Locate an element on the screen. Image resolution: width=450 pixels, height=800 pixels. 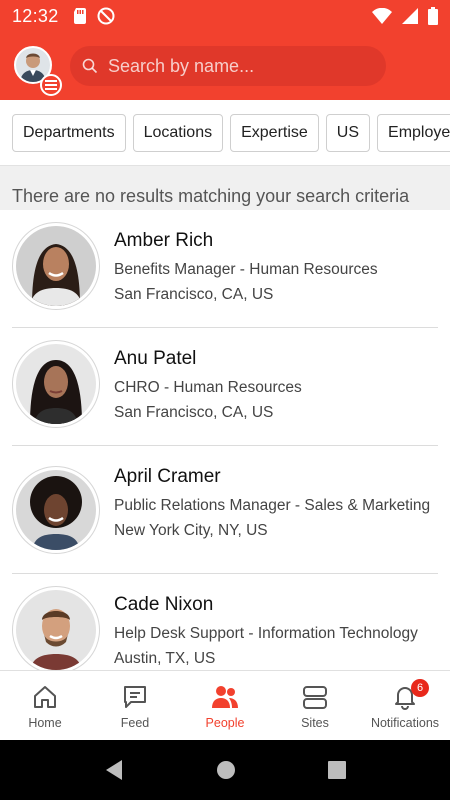
recents-icon is located at coordinates (337, 770).